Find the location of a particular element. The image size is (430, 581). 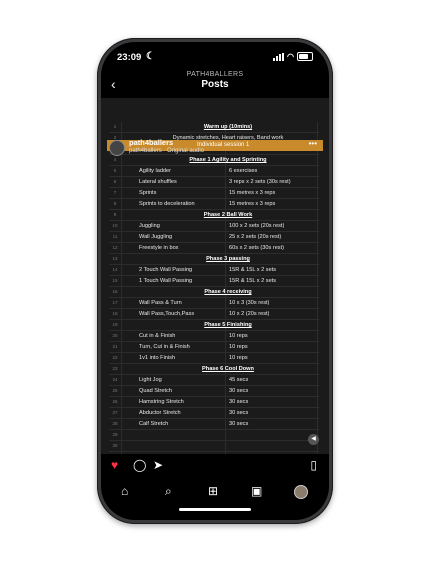

sheet-row: 17 Wall Pass & Turn 10 x 3 (30s rest) is located at coordinates (214, 303).